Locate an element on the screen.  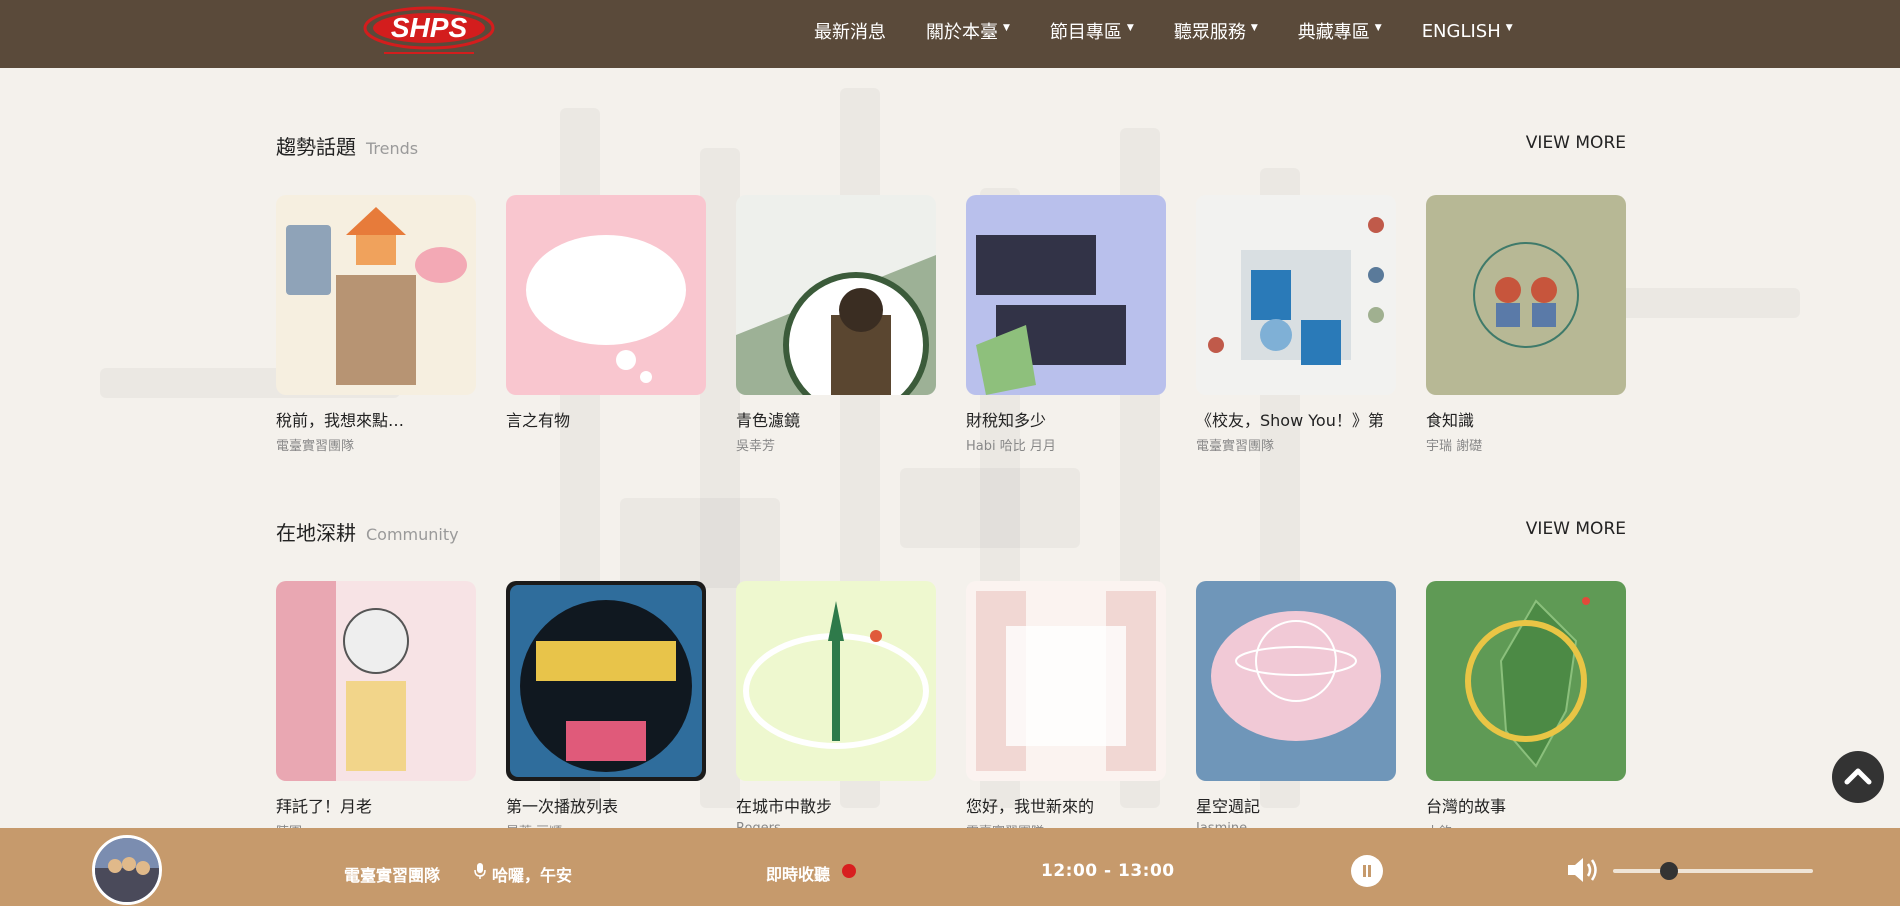
nav-item-news: 最新消息 is located at coordinates (850, 31).